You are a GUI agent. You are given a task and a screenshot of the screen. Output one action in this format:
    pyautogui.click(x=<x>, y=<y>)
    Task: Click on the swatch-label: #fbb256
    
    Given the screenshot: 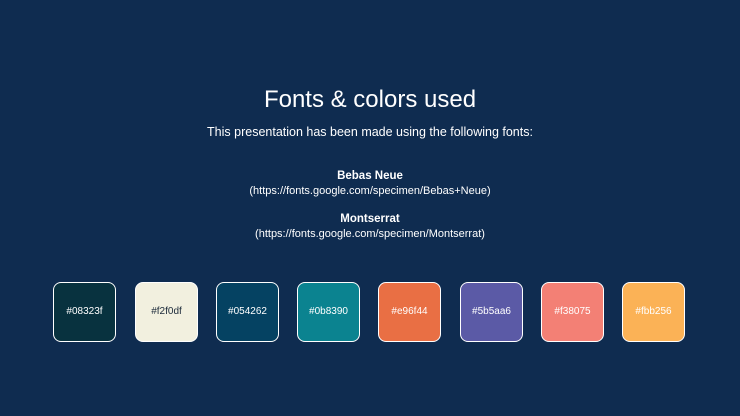 What is the action you would take?
    pyautogui.click(x=653, y=311)
    